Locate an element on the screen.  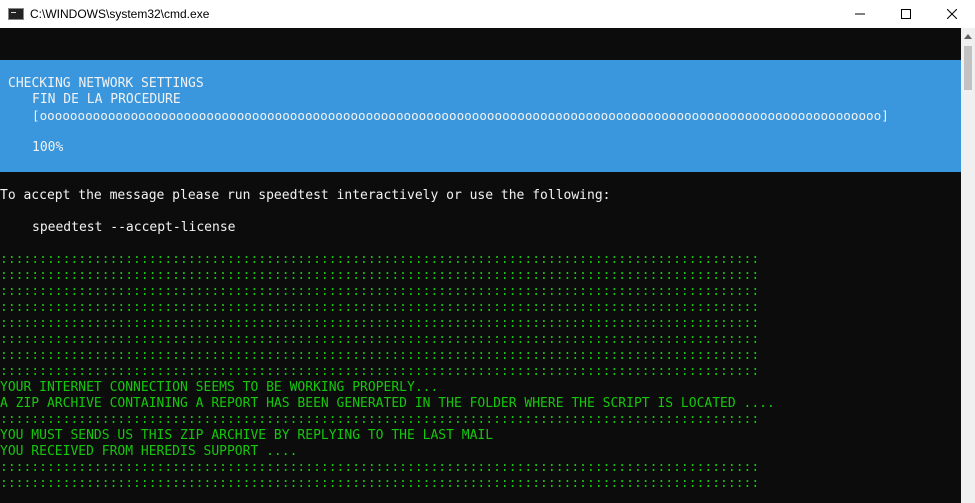
minimize-icon is located at coordinates (860, 14).